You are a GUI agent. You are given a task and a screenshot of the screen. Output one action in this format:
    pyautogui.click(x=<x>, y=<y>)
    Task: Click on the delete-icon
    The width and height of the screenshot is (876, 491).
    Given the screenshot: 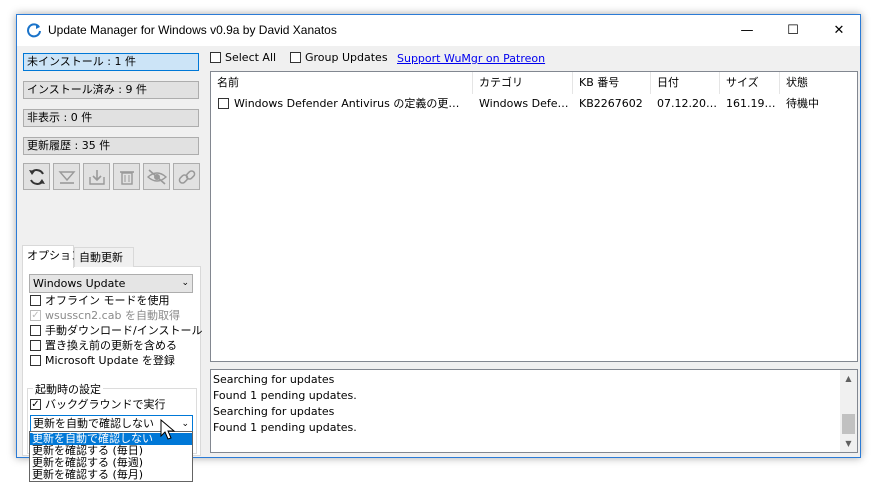 What is the action you would take?
    pyautogui.click(x=126, y=177)
    